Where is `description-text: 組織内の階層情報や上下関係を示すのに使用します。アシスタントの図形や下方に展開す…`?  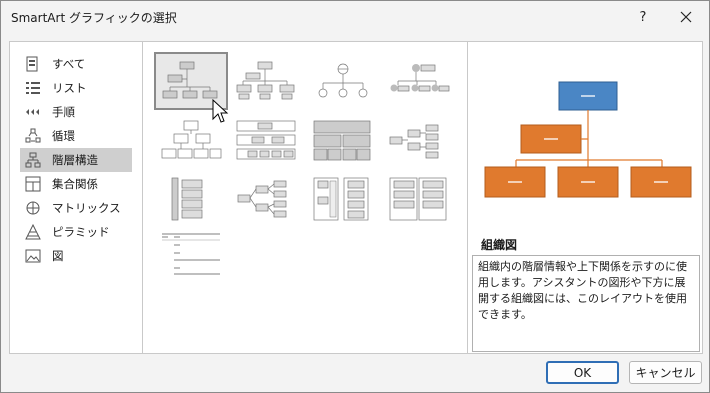
description-text: 組織内の階層情報や上下関係を示すのに使用します。アシスタントの図形や下方に展開す… is located at coordinates (586, 303).